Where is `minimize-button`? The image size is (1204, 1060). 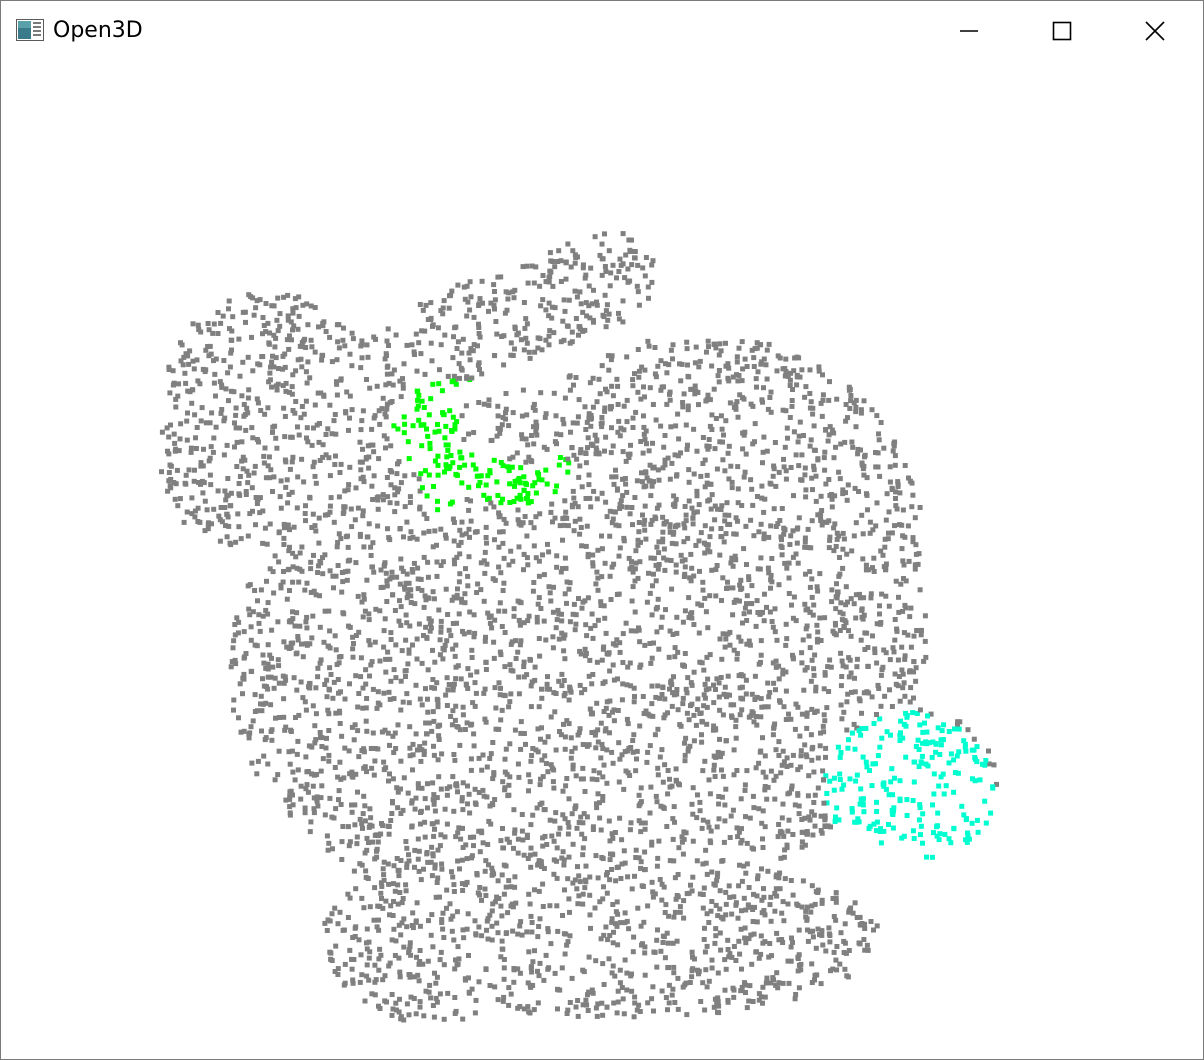 minimize-button is located at coordinates (969, 31).